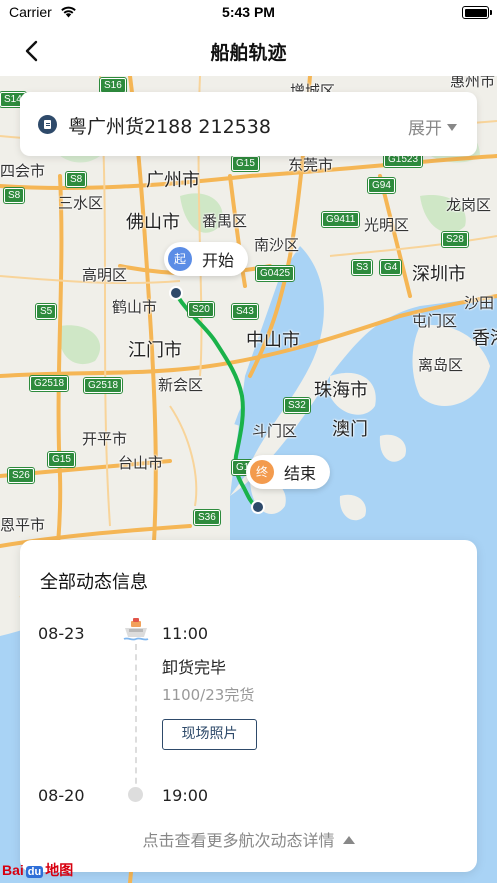 The height and width of the screenshot is (883, 497). Describe the element at coordinates (297, 405) in the screenshot. I see `road-shield: S32` at that location.